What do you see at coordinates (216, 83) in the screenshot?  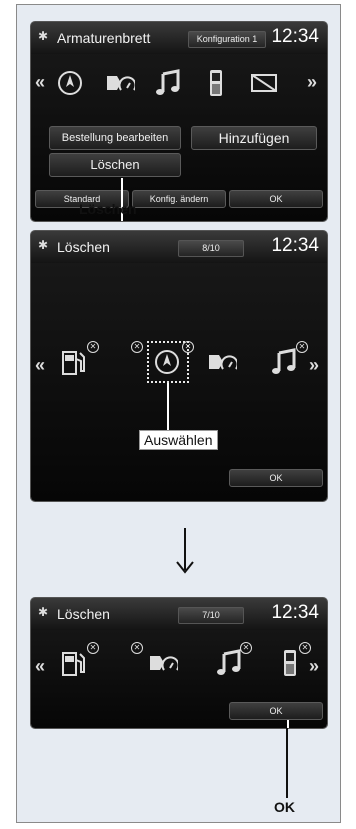 I see `phone-icon` at bounding box center [216, 83].